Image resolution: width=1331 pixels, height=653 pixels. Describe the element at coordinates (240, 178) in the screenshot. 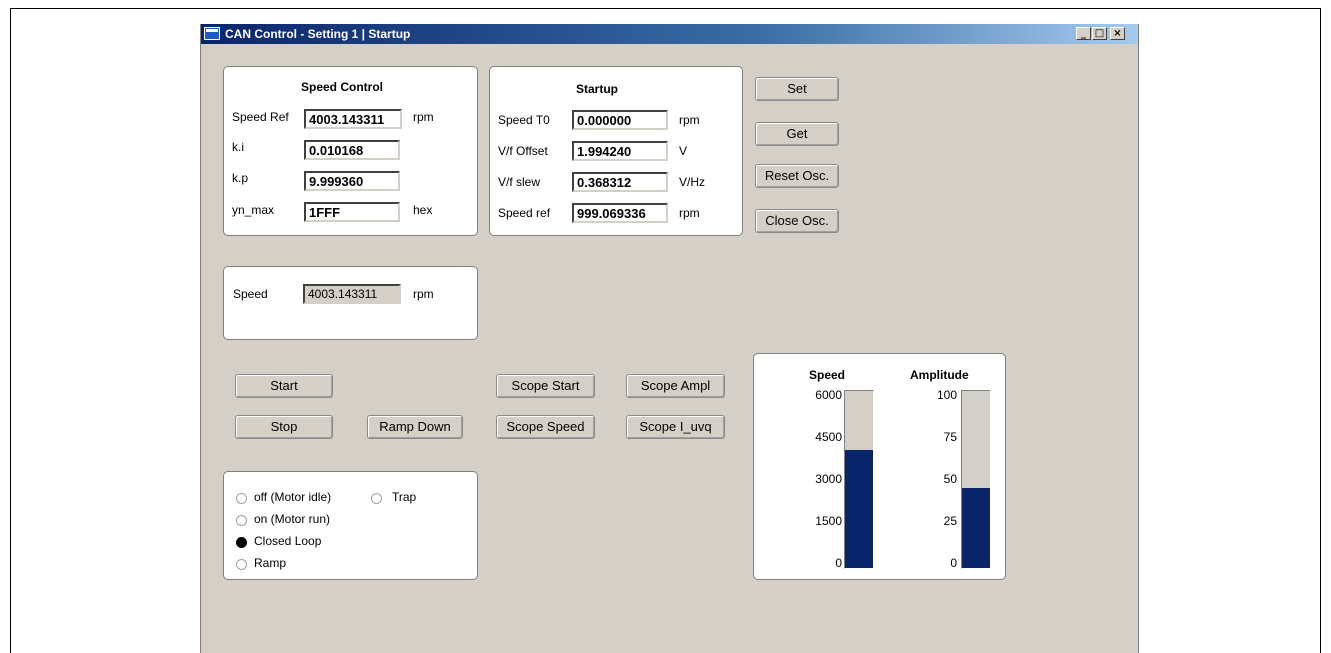

I see `kp-label: k.p` at that location.